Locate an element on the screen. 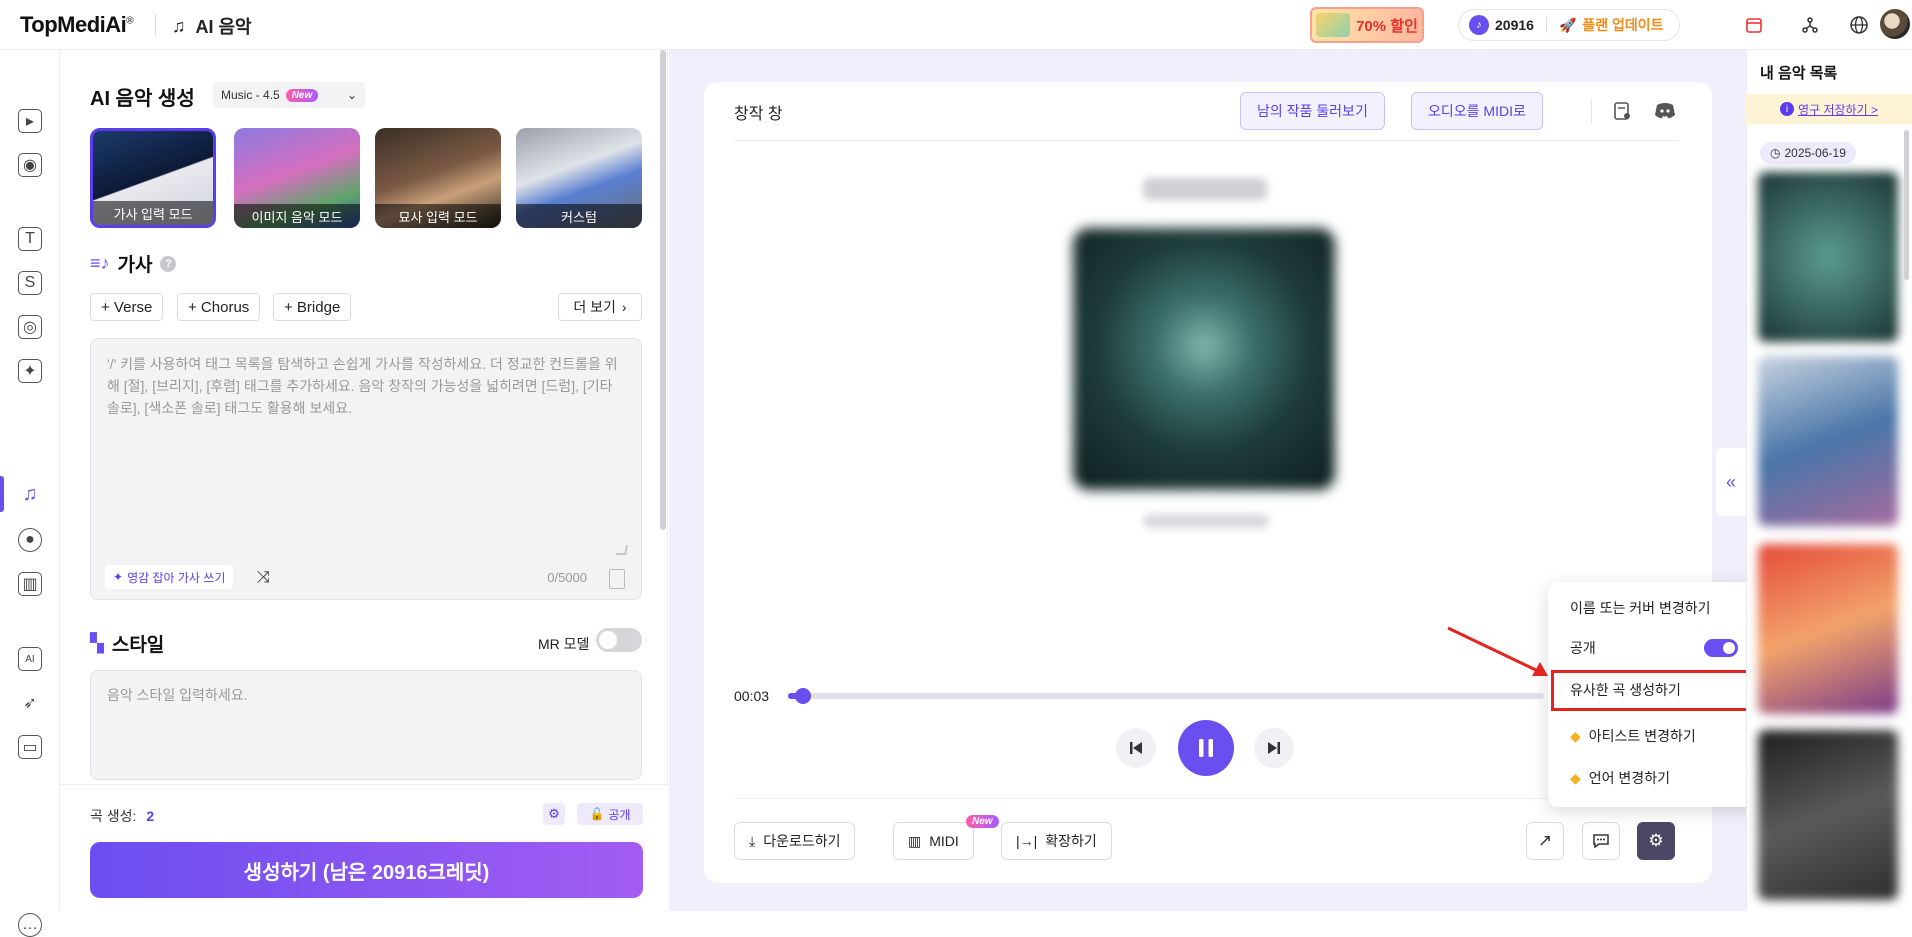  playback-progress-bar is located at coordinates (1166, 696).